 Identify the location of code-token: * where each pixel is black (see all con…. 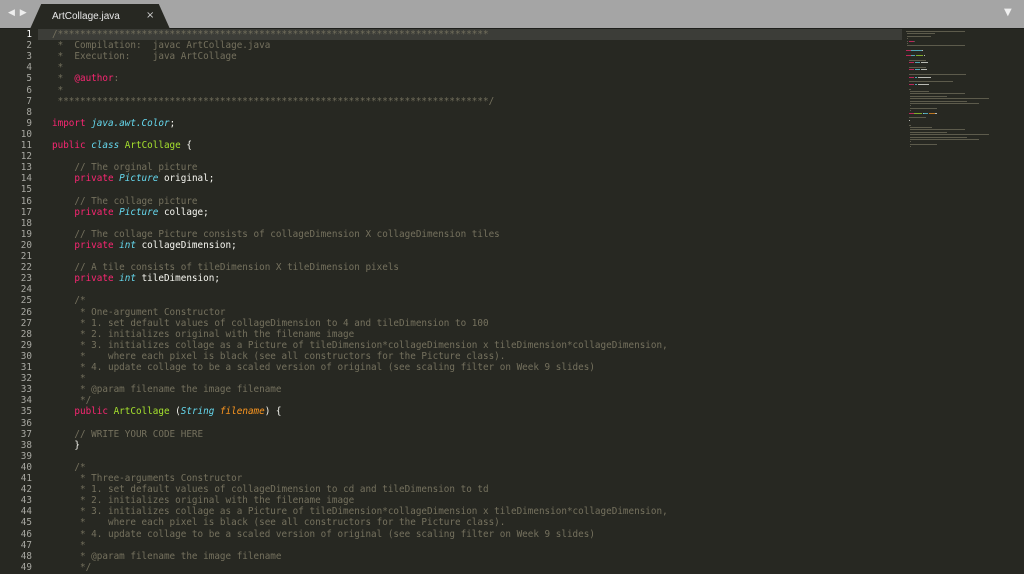
(279, 356).